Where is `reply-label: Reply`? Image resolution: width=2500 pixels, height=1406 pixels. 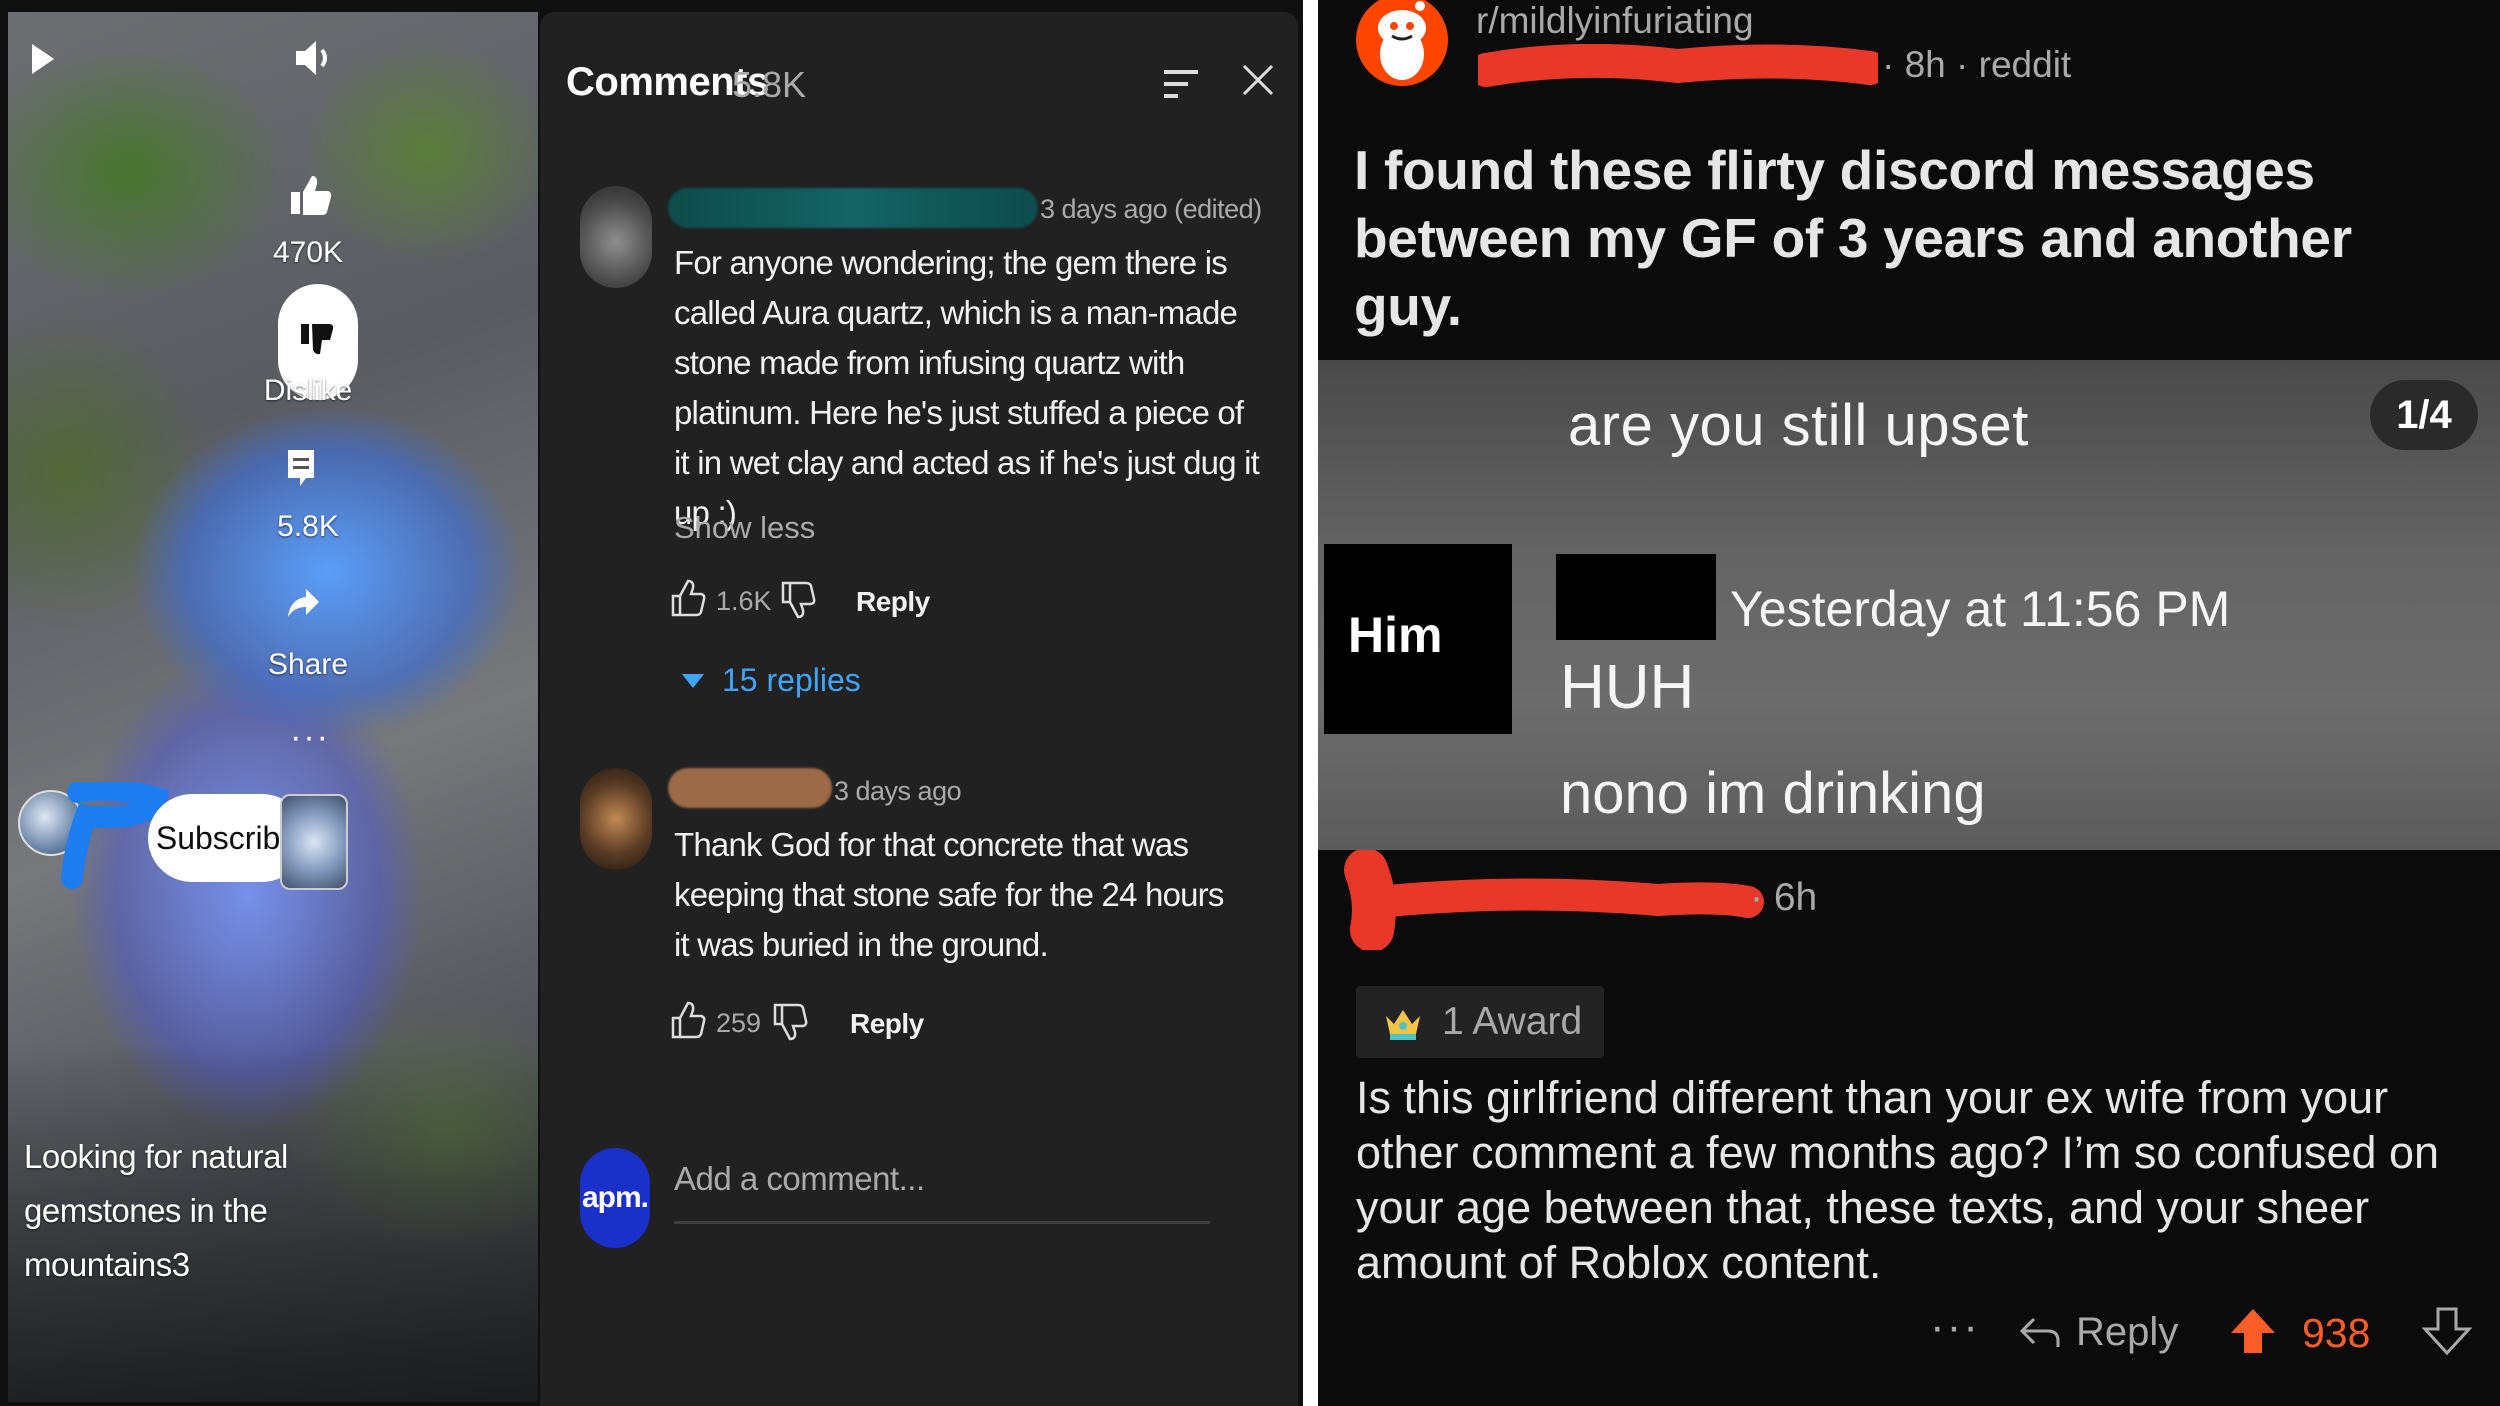
reply-label: Reply is located at coordinates (2127, 1332).